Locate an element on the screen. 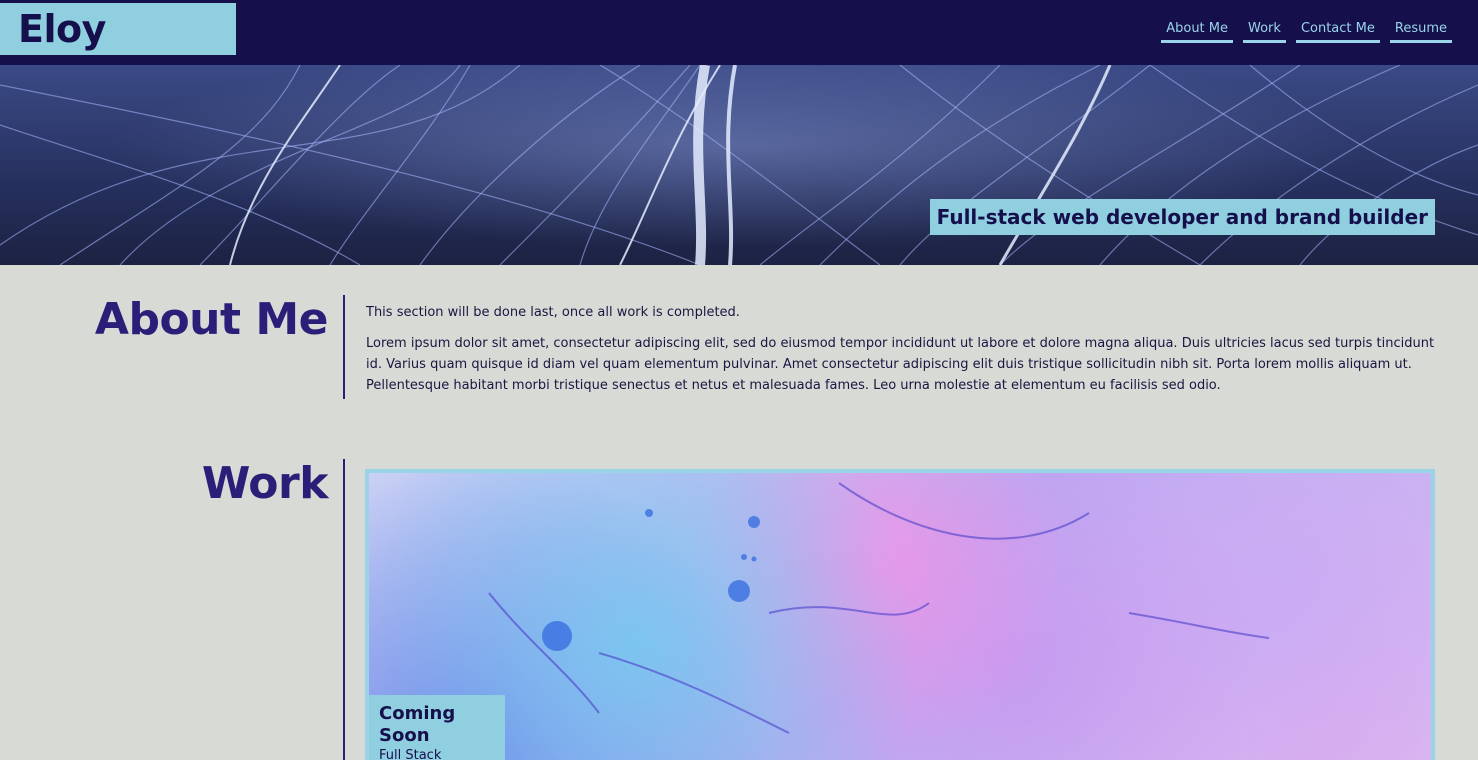 The image size is (1478, 760). site-logo: Eloy Garza is located at coordinates (118, 53).